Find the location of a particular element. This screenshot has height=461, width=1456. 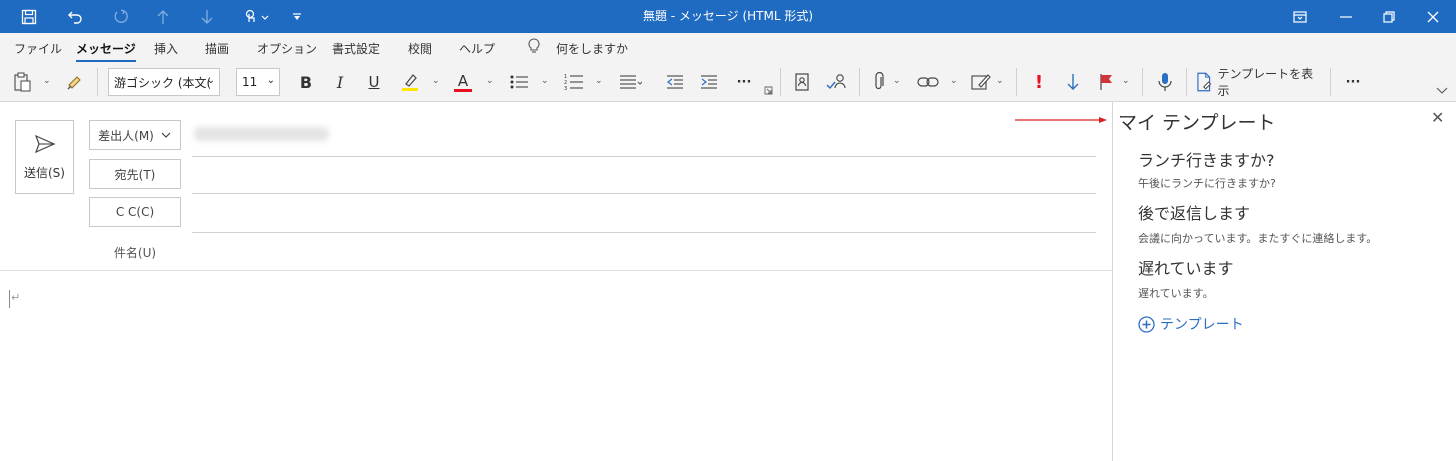

send-label: 送信(S) is located at coordinates (44, 172).